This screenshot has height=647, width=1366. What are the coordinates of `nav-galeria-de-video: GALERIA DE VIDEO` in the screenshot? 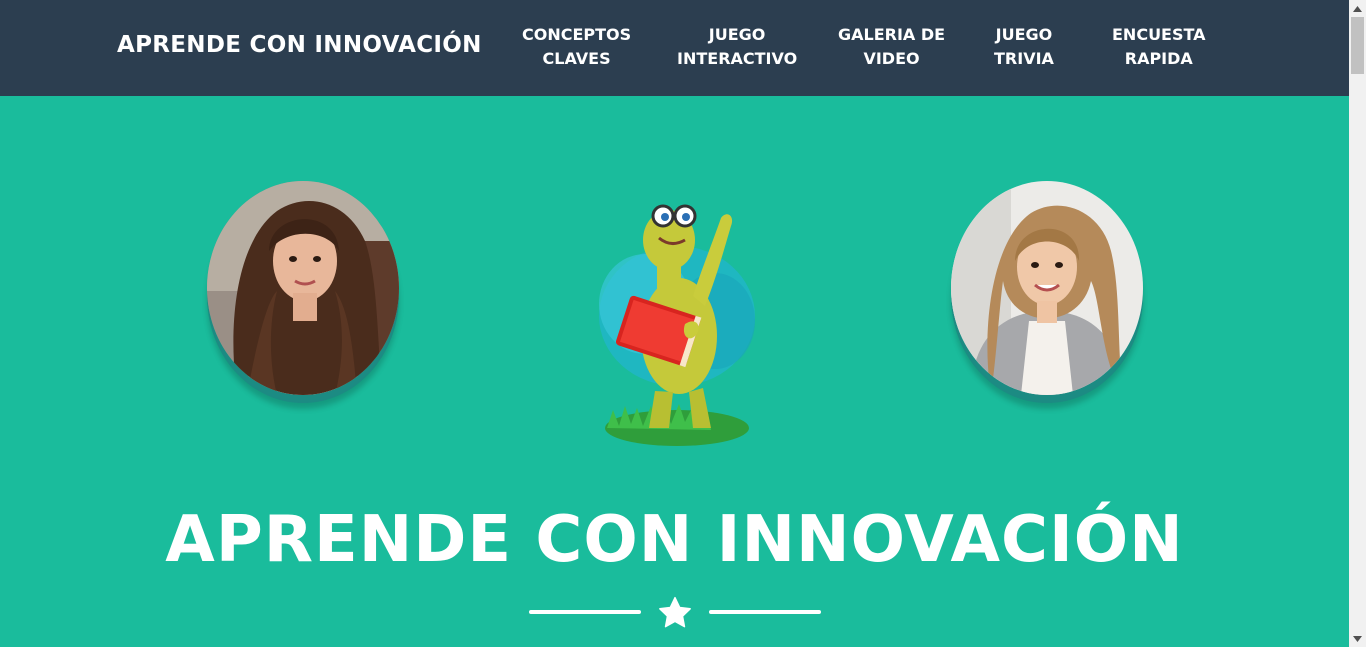 It's located at (891, 47).